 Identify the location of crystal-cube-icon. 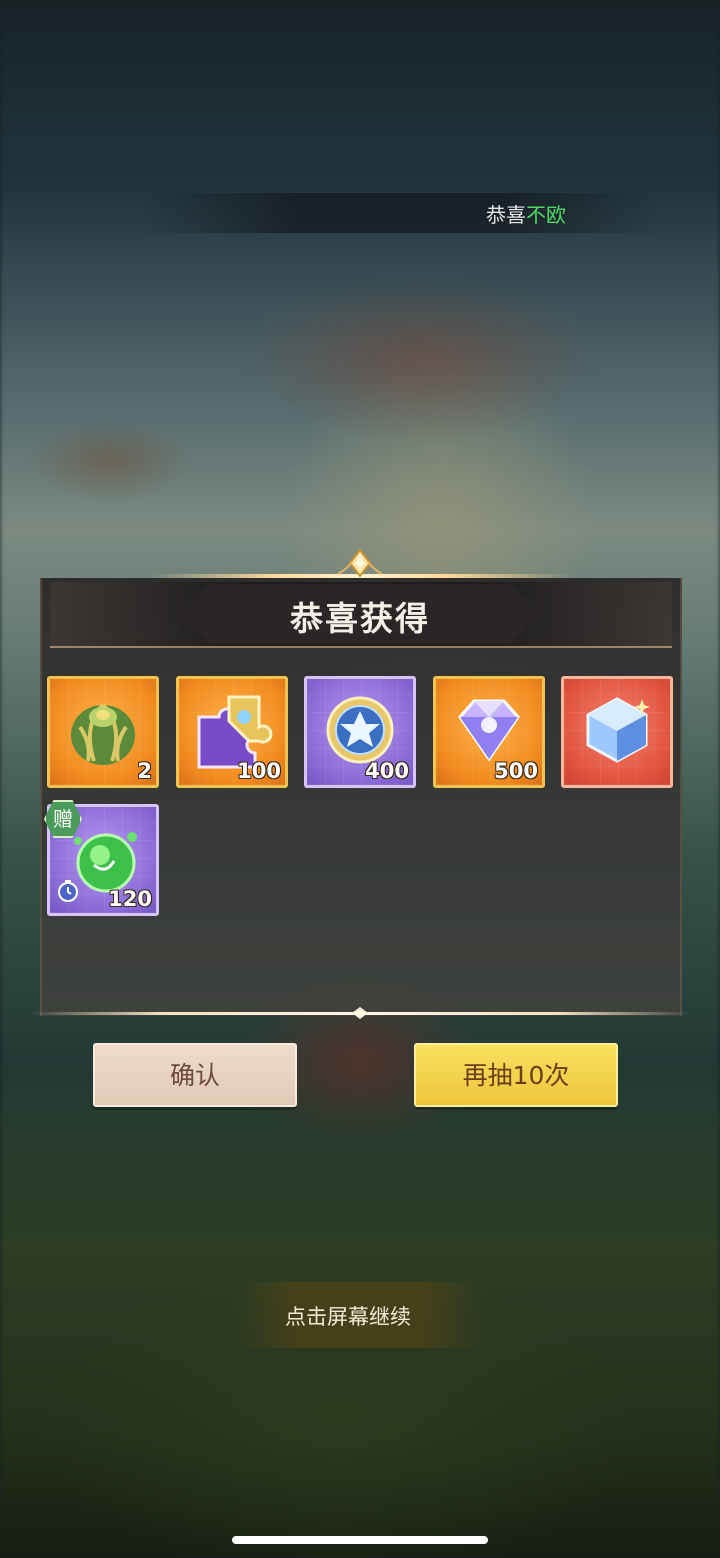
(618, 730).